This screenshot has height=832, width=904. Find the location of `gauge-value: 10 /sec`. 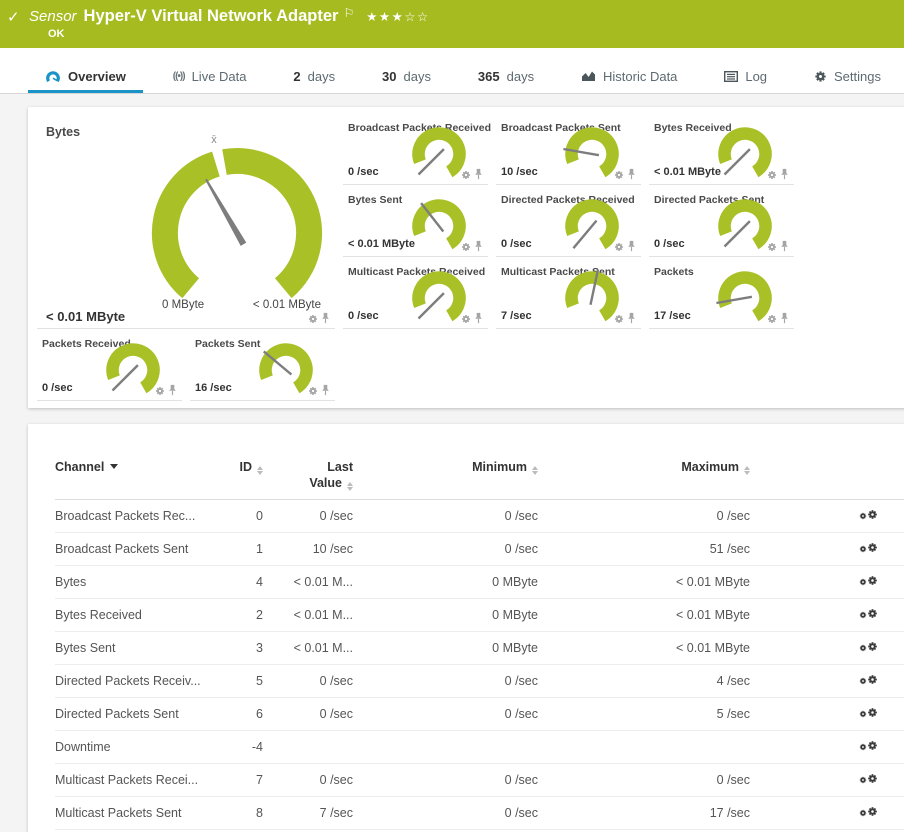

gauge-value: 10 /sec is located at coordinates (519, 172).